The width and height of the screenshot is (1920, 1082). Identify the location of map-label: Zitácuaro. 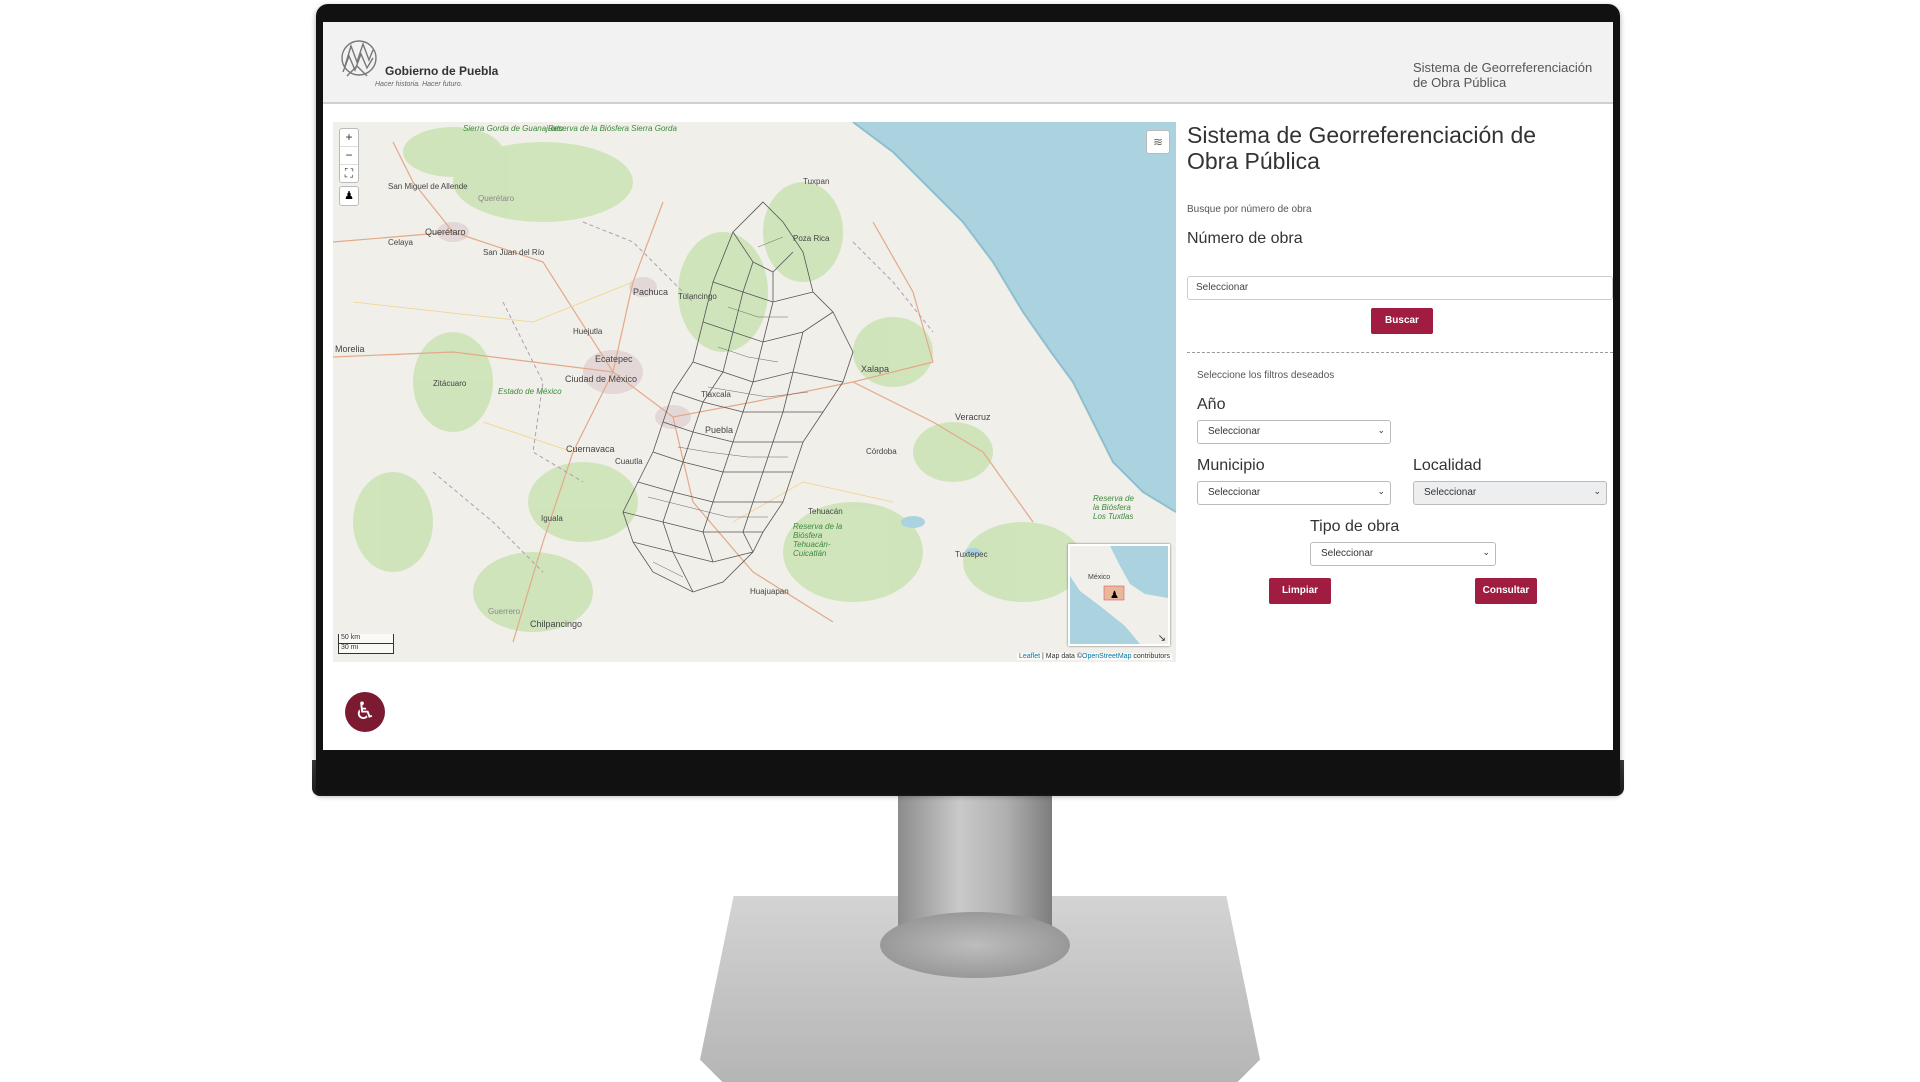
(450, 383).